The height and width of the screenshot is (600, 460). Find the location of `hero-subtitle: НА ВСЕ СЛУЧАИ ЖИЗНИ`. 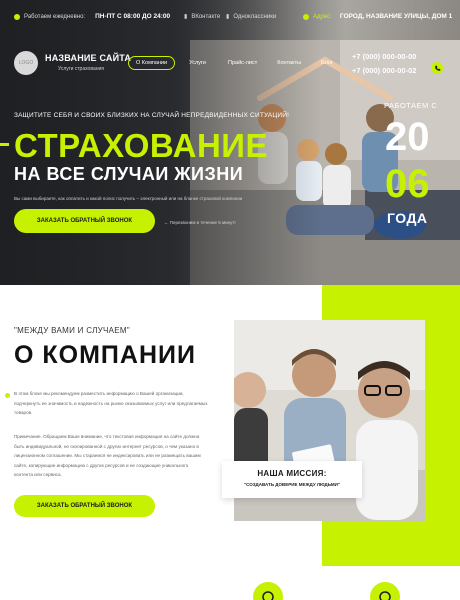

hero-subtitle: НА ВСЕ СЛУЧАИ ЖИЗНИ is located at coordinates (129, 174).